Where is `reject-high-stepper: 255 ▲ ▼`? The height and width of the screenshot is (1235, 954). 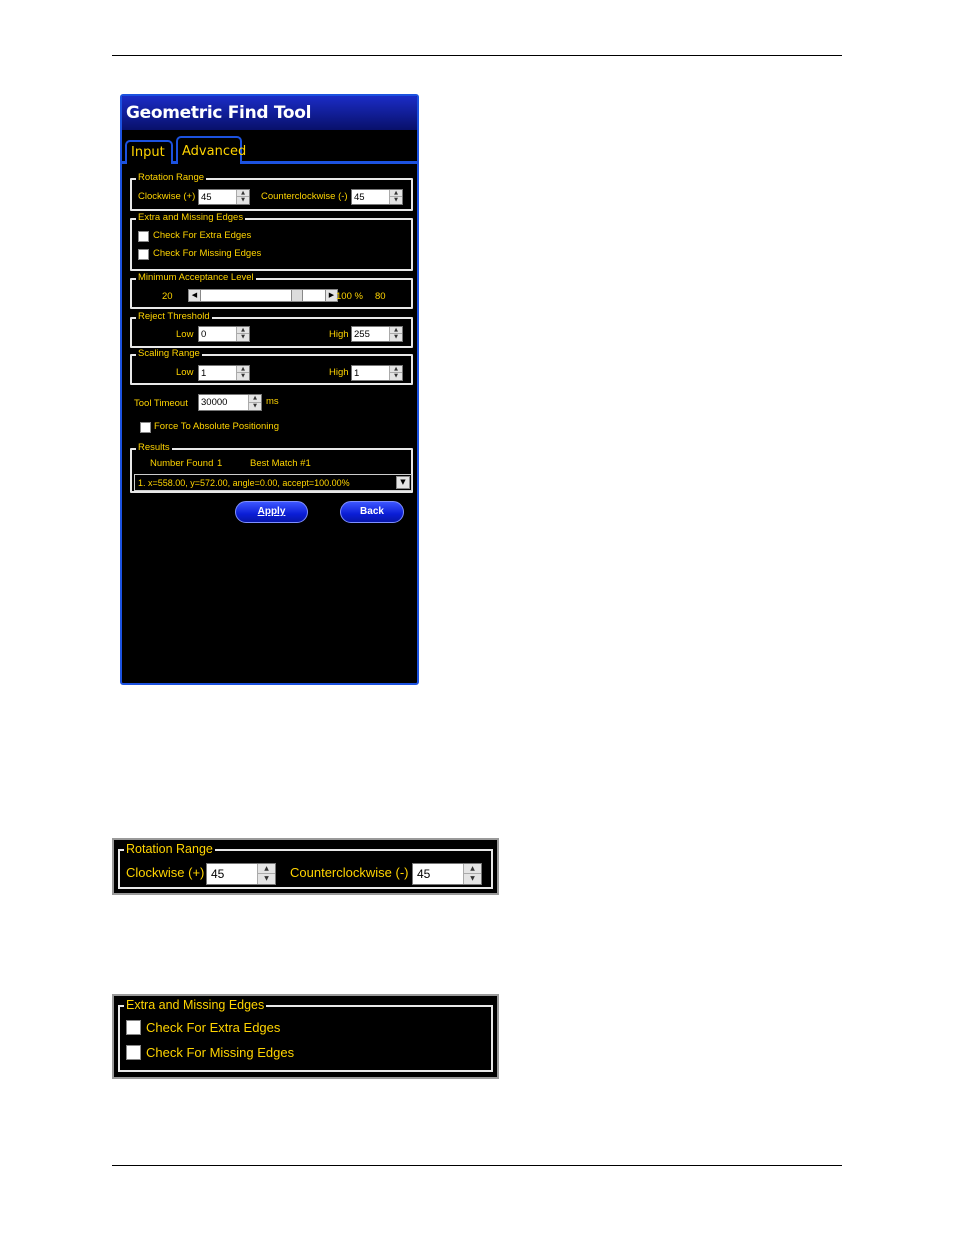 reject-high-stepper: 255 ▲ ▼ is located at coordinates (377, 334).